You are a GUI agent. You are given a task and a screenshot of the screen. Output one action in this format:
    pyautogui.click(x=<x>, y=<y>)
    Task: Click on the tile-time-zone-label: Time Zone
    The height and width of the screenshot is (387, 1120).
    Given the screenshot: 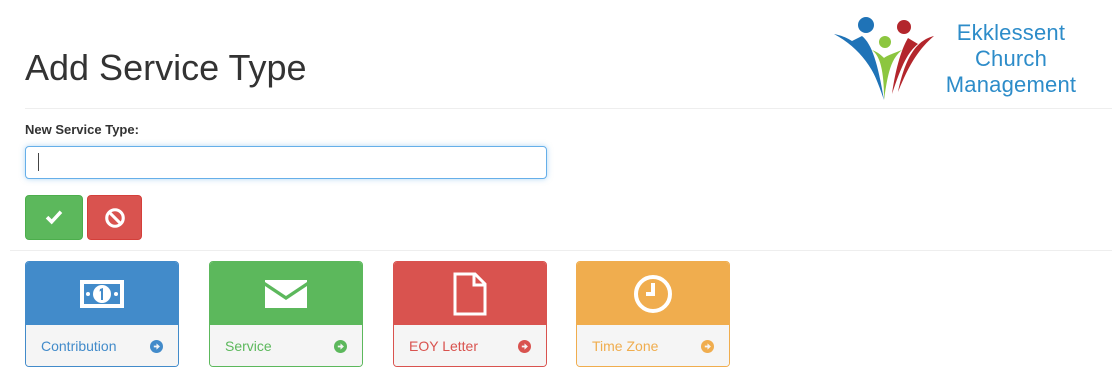 What is the action you would take?
    pyautogui.click(x=625, y=346)
    